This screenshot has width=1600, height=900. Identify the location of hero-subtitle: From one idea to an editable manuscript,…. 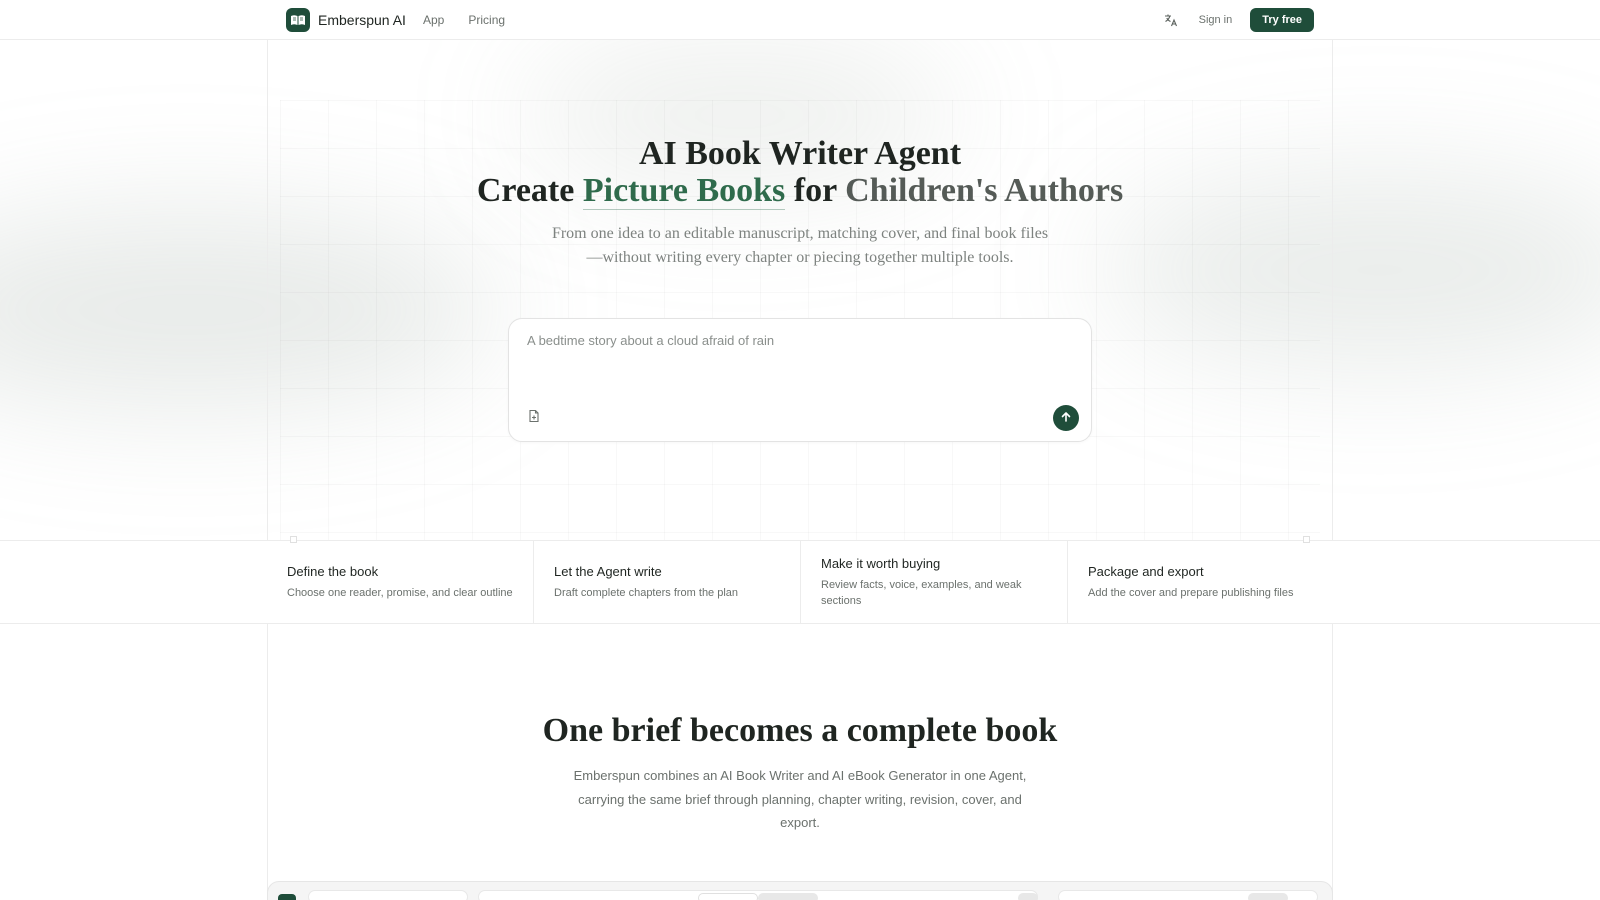
(800, 245).